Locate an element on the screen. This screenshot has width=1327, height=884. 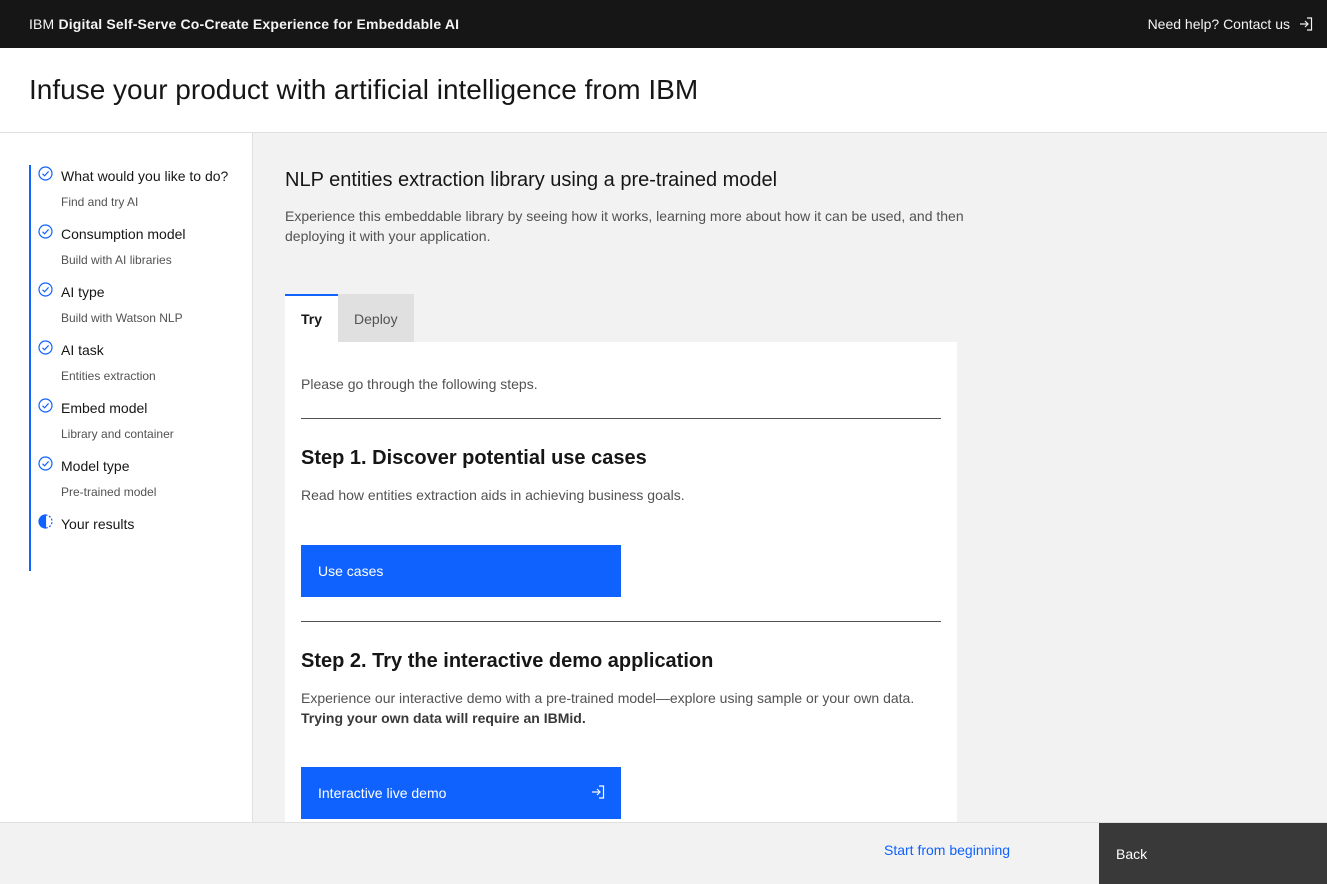
contact-us-link: Need help? Contact us is located at coordinates (1230, 24).